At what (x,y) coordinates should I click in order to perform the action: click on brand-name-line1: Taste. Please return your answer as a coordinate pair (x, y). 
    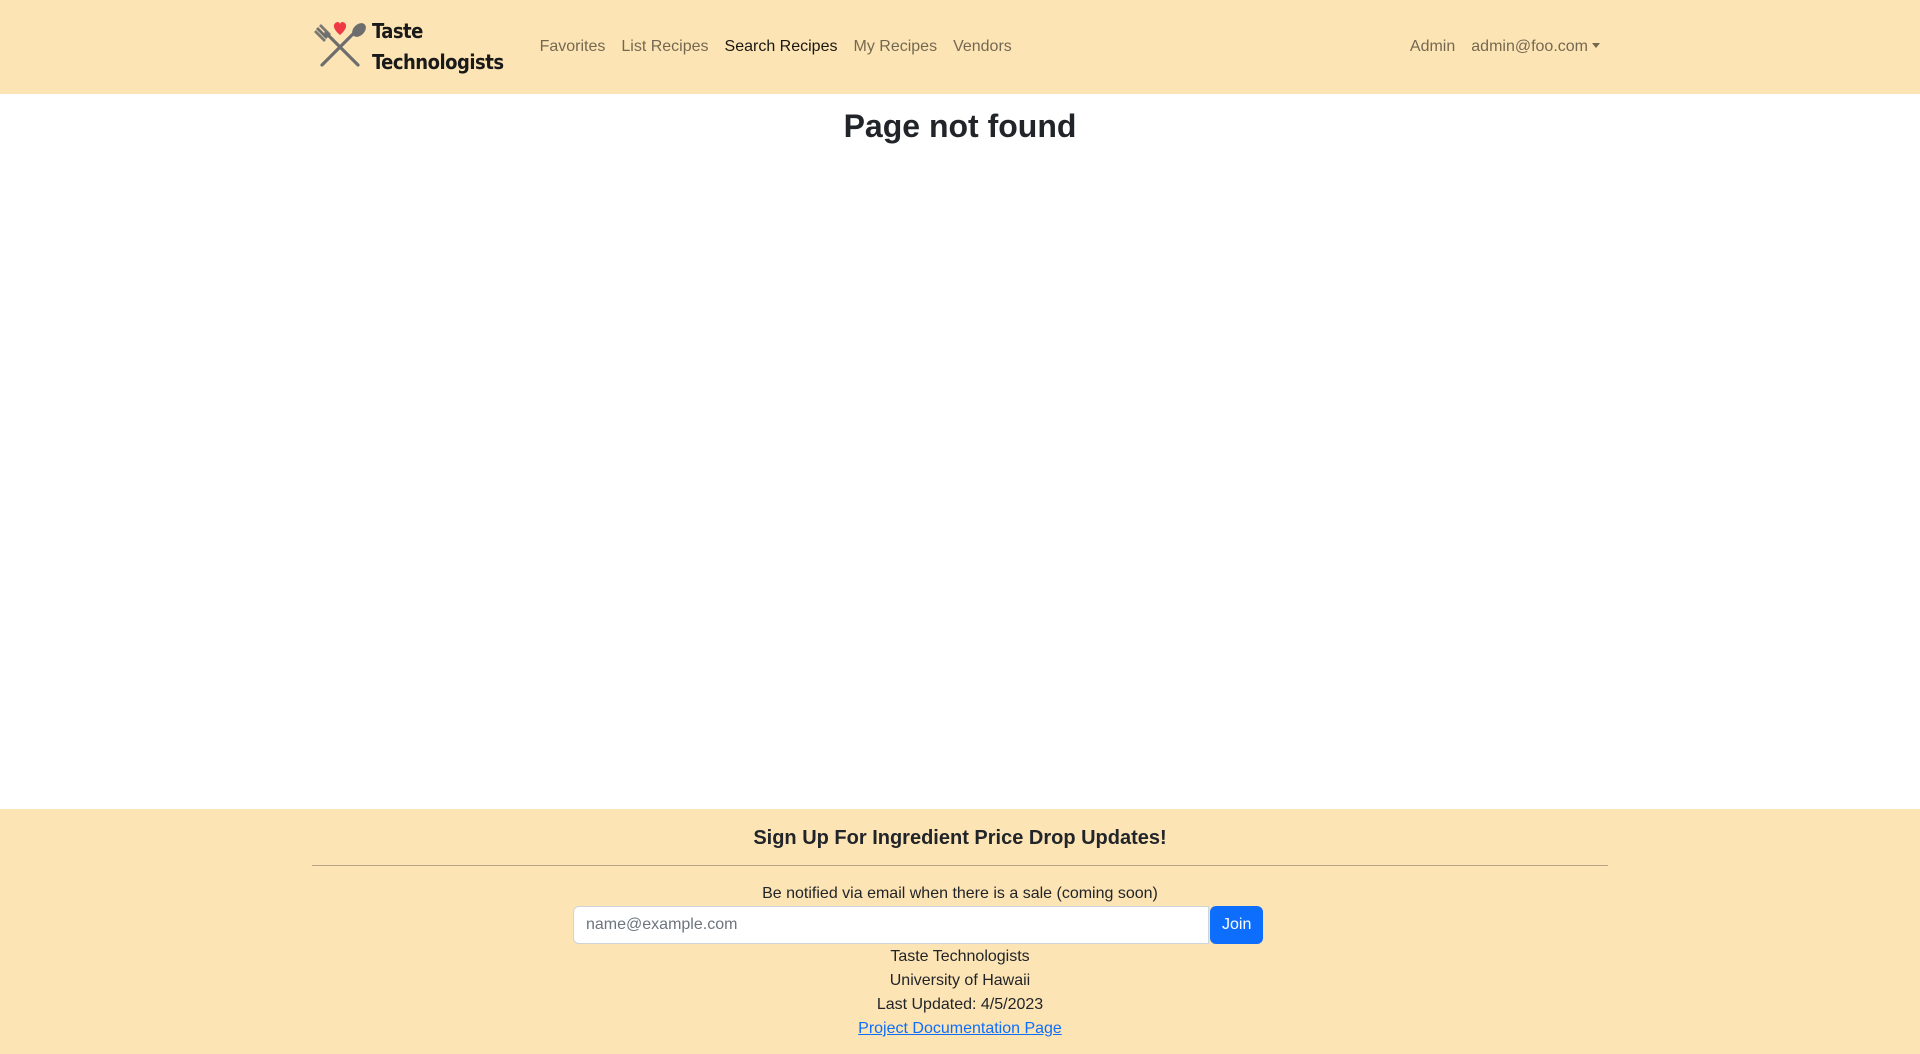
    Looking at the image, I should click on (397, 31).